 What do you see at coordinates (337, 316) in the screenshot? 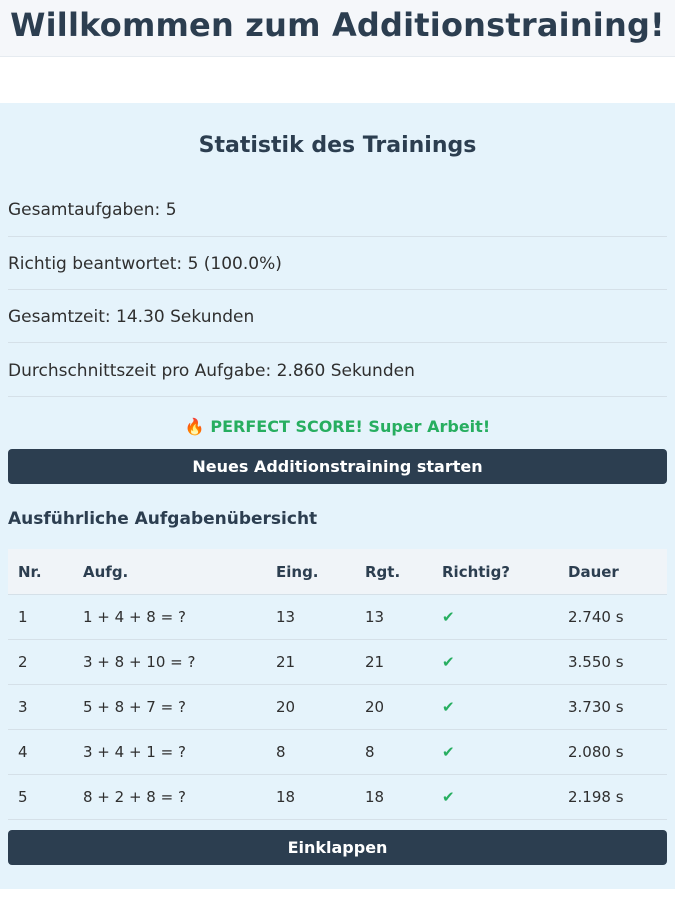
I see `stat-total-time: Gesamtzeit: 14.30 Sekunden` at bounding box center [337, 316].